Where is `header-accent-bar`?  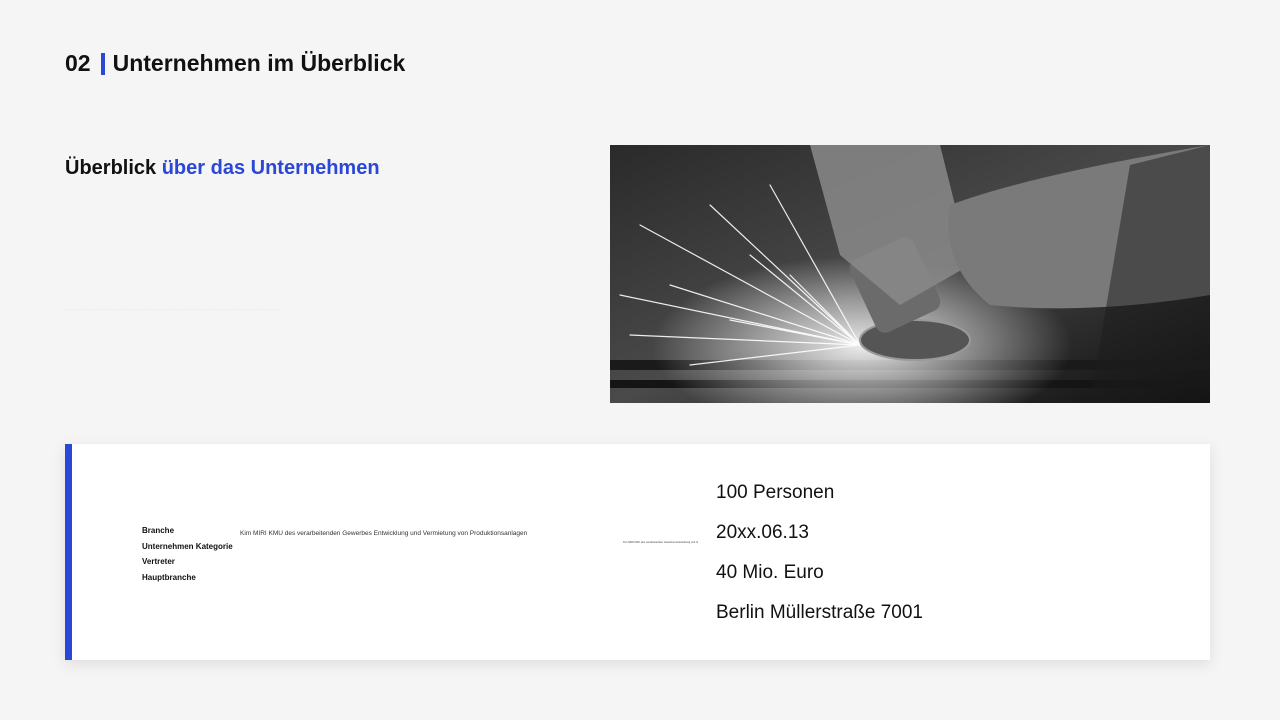 header-accent-bar is located at coordinates (102, 63).